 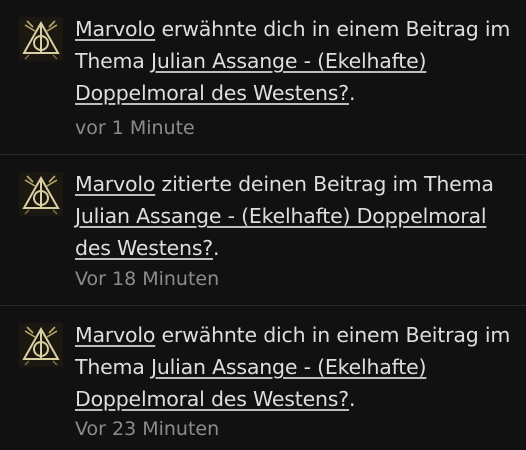 What do you see at coordinates (135, 128) in the screenshot?
I see `notification-time: vor 1 Minute` at bounding box center [135, 128].